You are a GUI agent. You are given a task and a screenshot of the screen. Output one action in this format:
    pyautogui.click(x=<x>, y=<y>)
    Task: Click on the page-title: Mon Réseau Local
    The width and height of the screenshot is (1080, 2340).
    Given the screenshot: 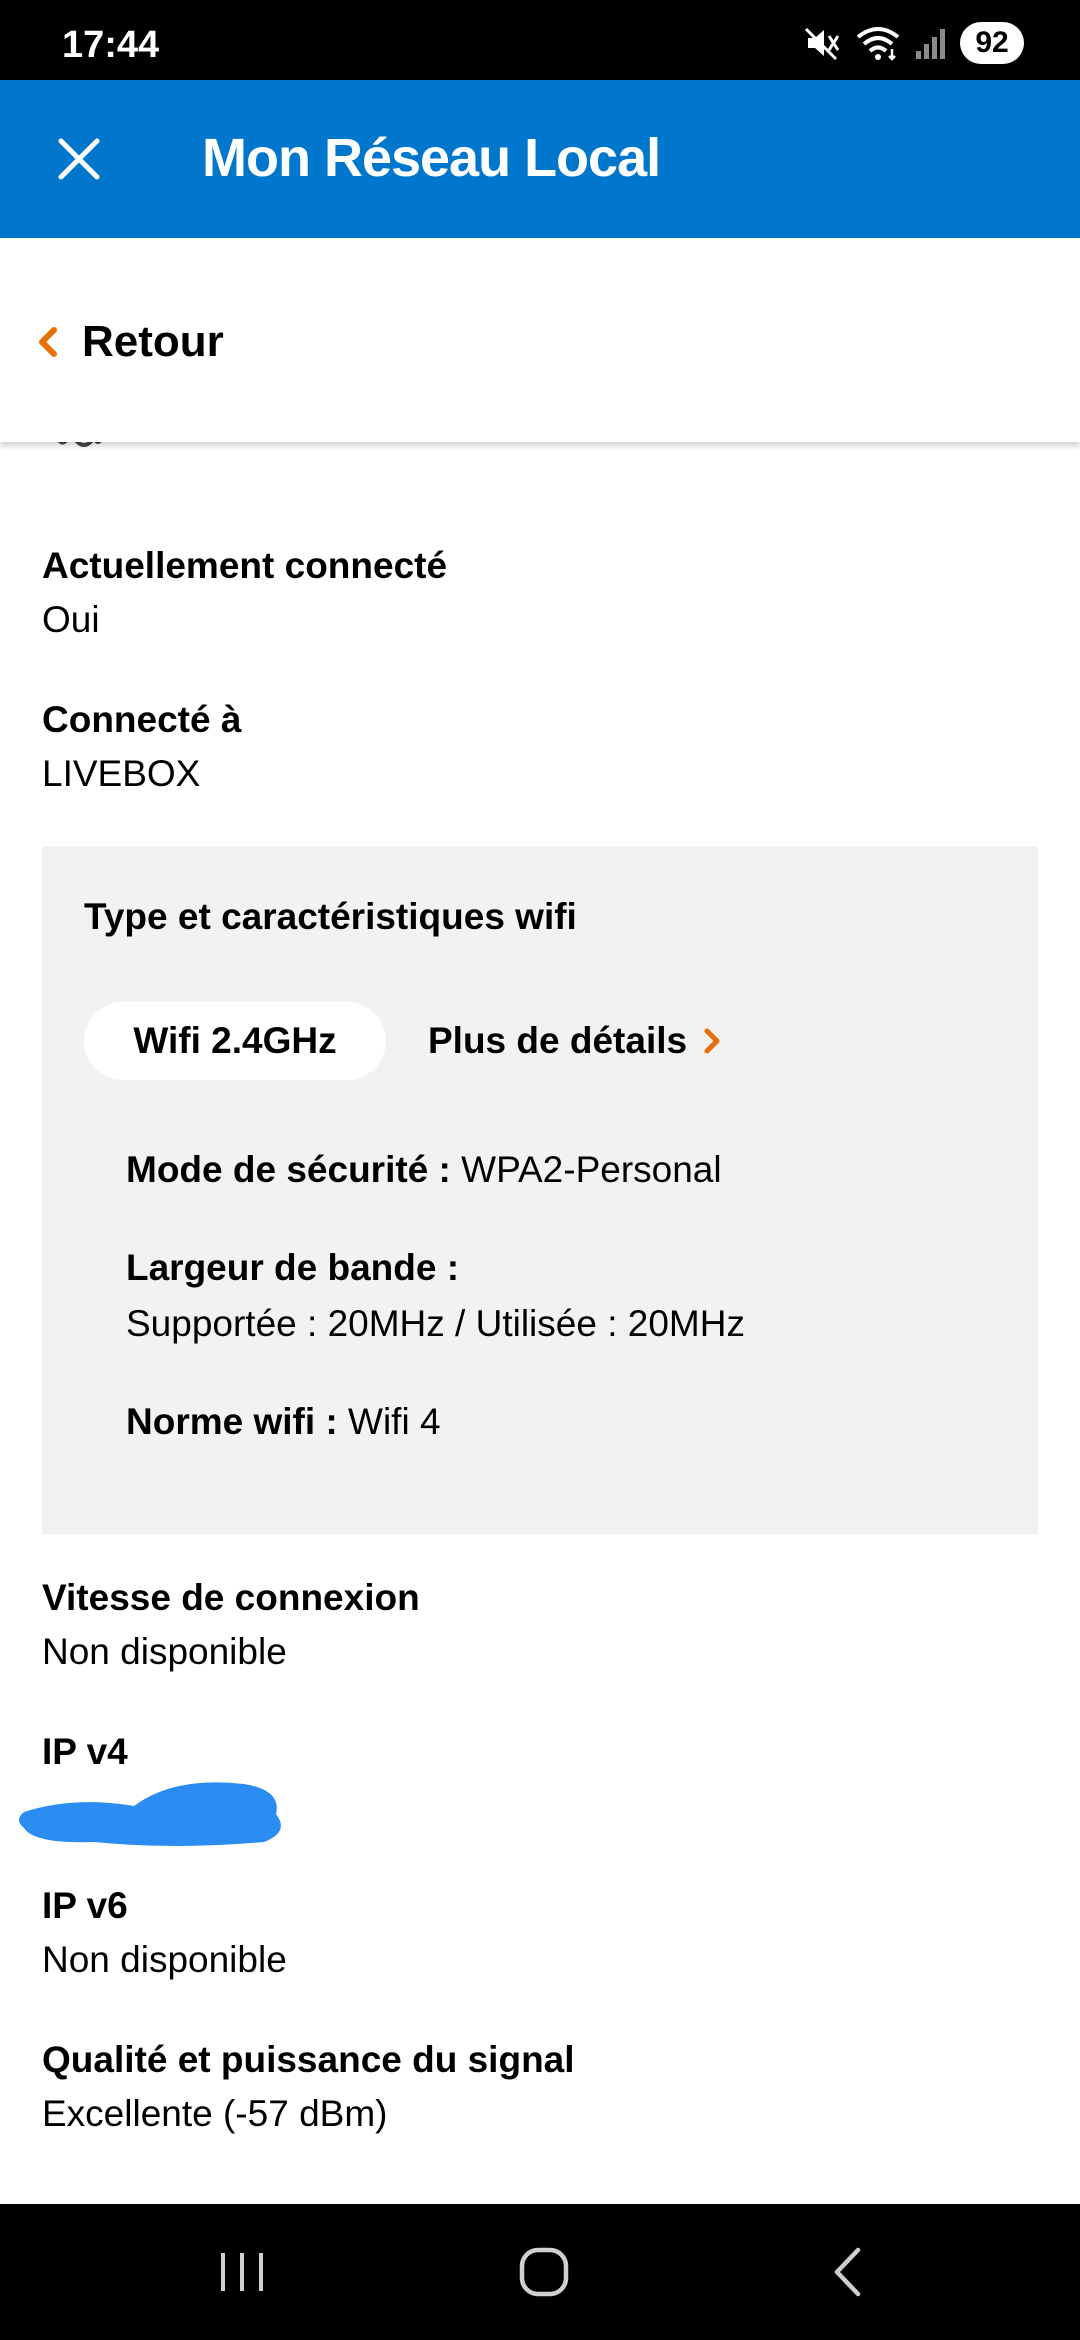 What is the action you would take?
    pyautogui.click(x=431, y=158)
    